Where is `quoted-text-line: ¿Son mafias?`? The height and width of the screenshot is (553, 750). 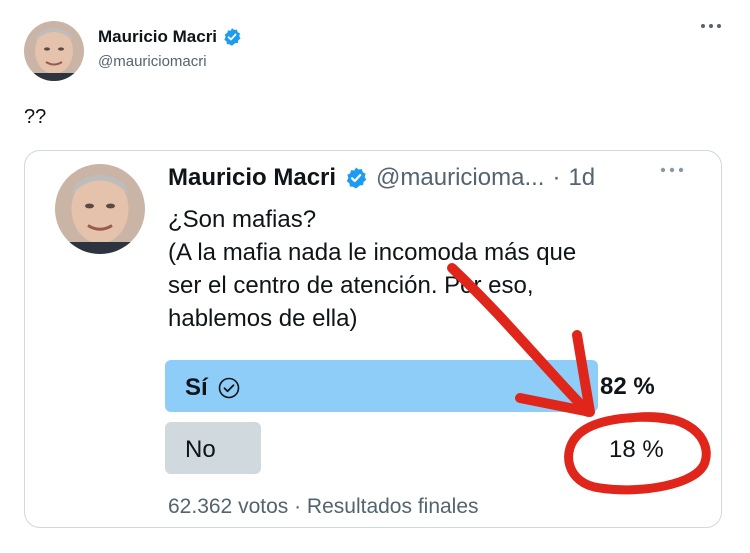
quoted-text-line: ¿Son mafias? is located at coordinates (242, 219).